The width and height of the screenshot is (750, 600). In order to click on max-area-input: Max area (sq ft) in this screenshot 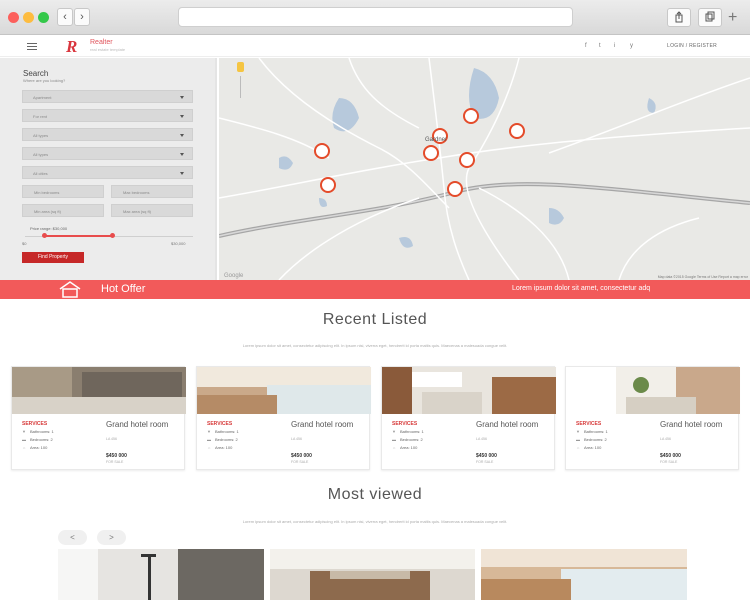, I will do `click(152, 210)`.